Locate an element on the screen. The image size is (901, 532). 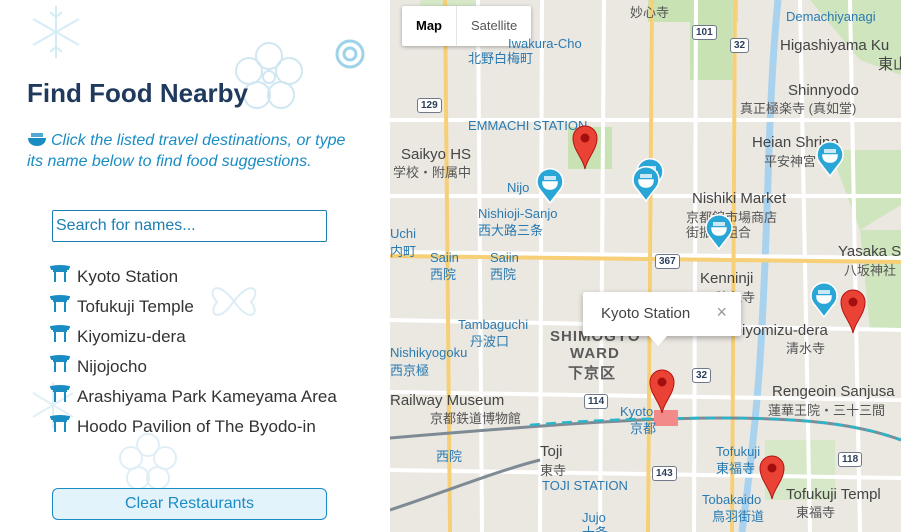
map-label: Tobakaido is located at coordinates (732, 499).